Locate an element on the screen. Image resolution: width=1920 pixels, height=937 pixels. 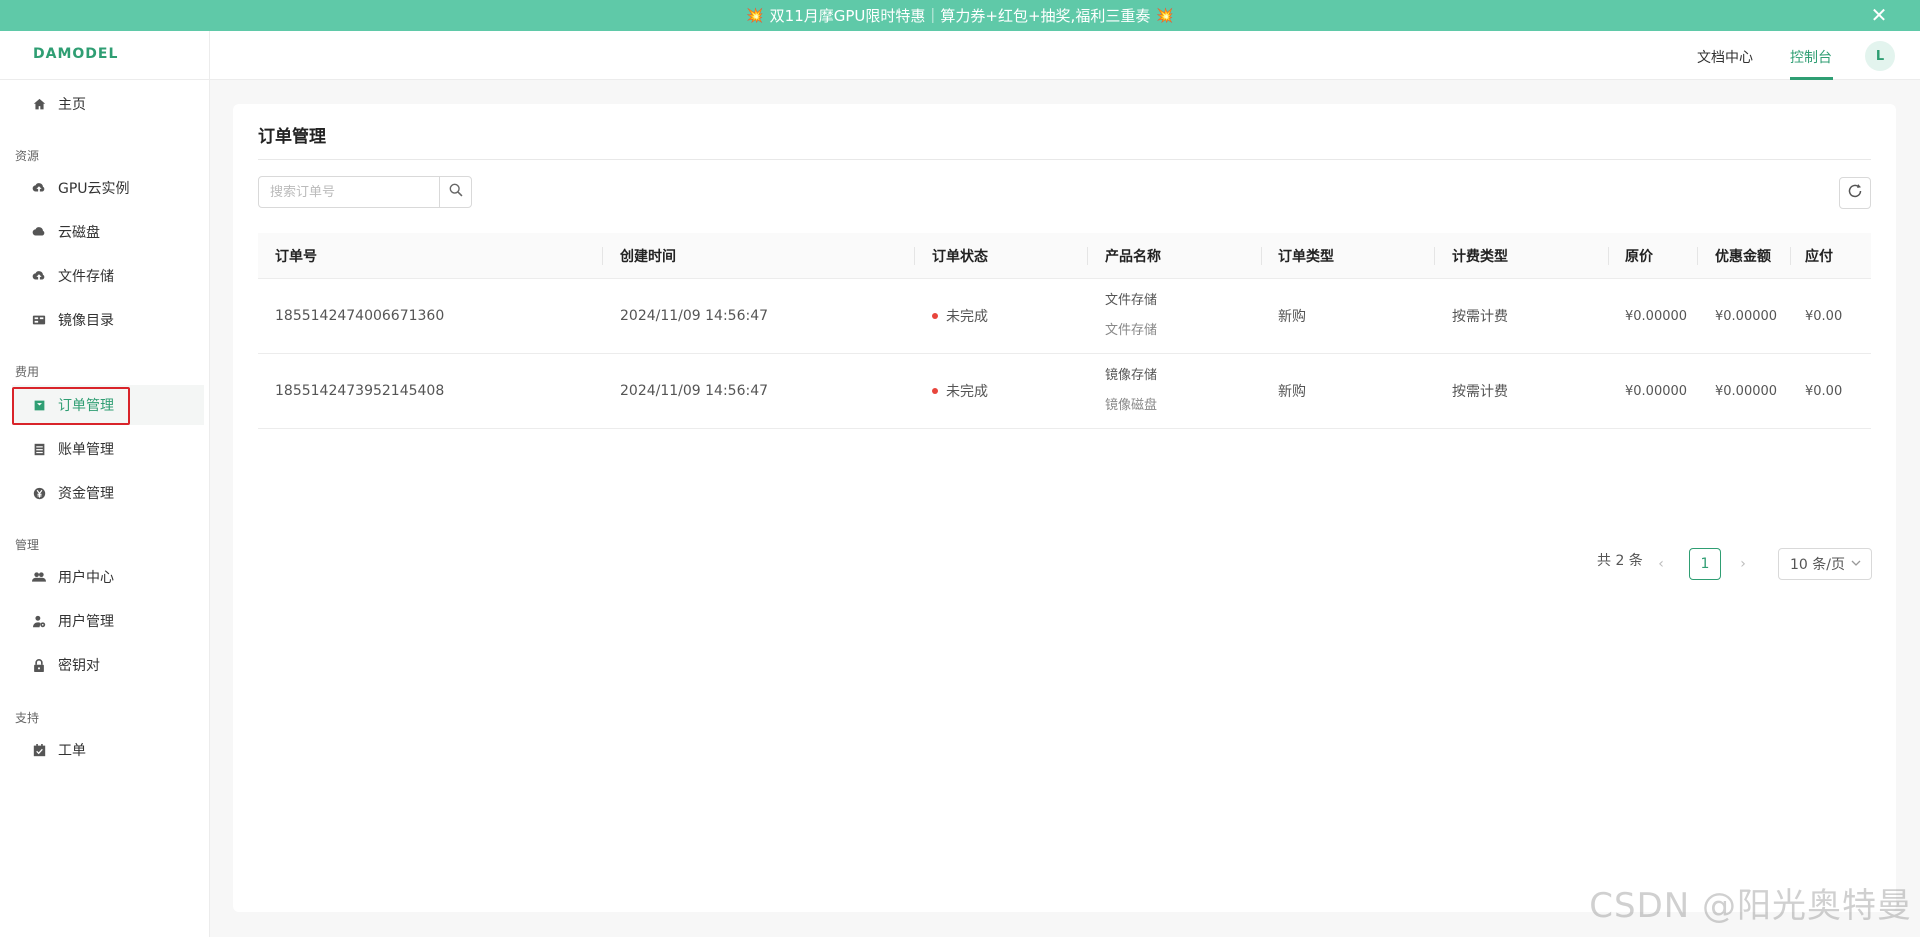
sidebar-item-bill-management: 账单管理 is located at coordinates (108, 449).